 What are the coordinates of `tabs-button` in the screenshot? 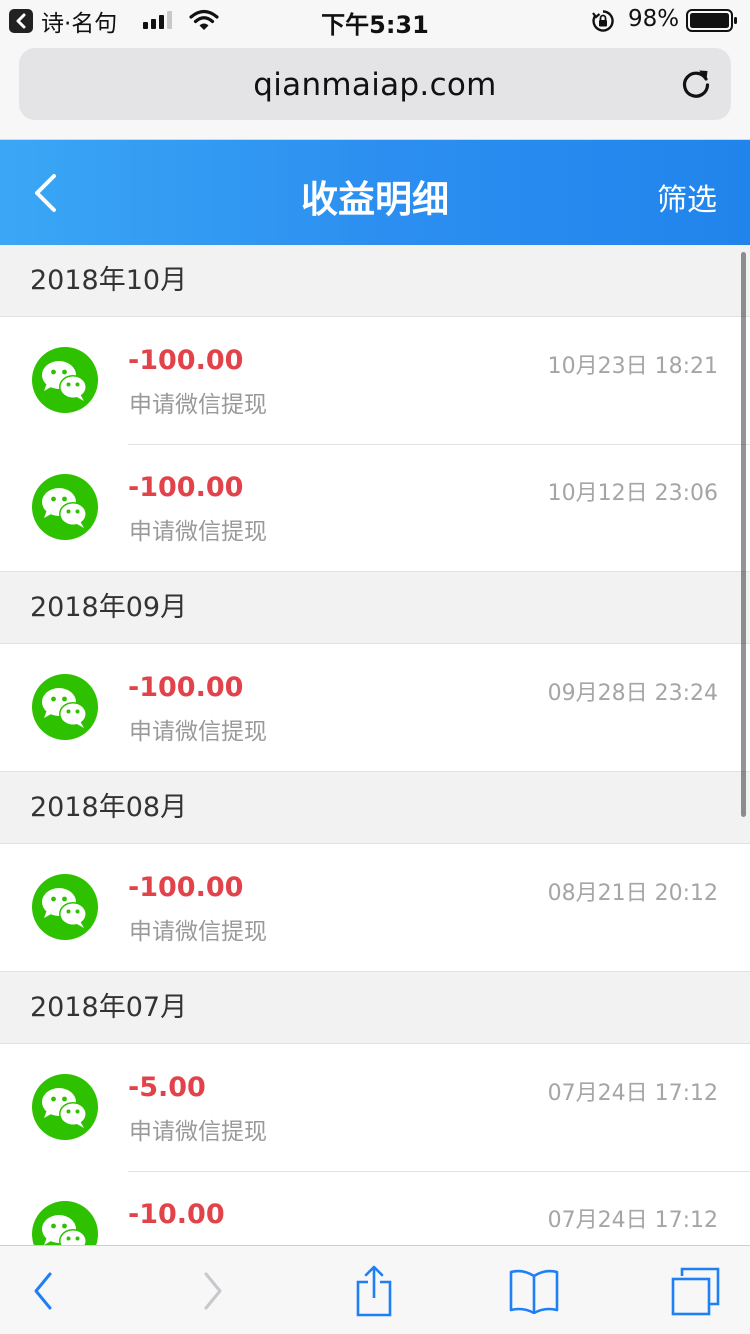 It's located at (696, 1290).